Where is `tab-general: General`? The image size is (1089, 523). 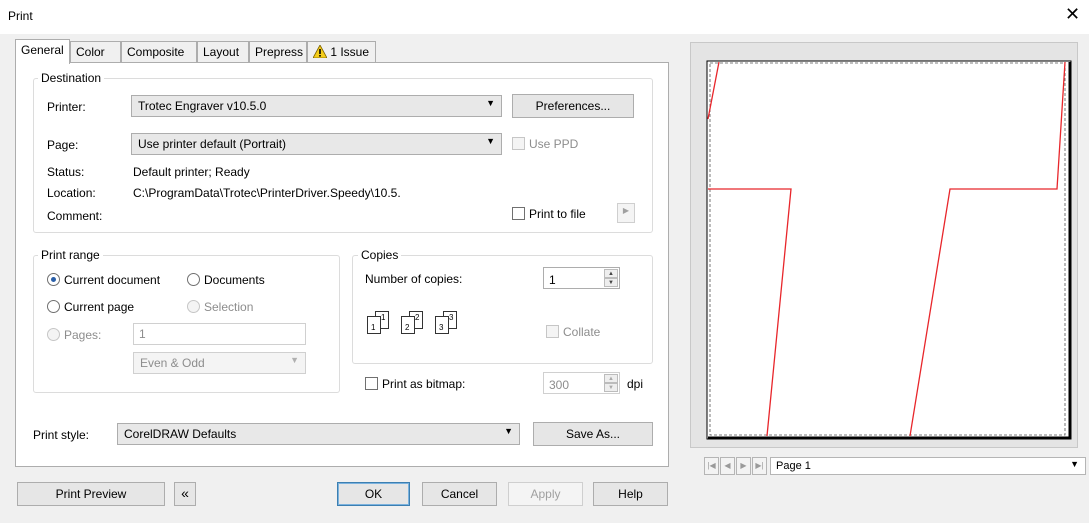 tab-general: General is located at coordinates (42, 51).